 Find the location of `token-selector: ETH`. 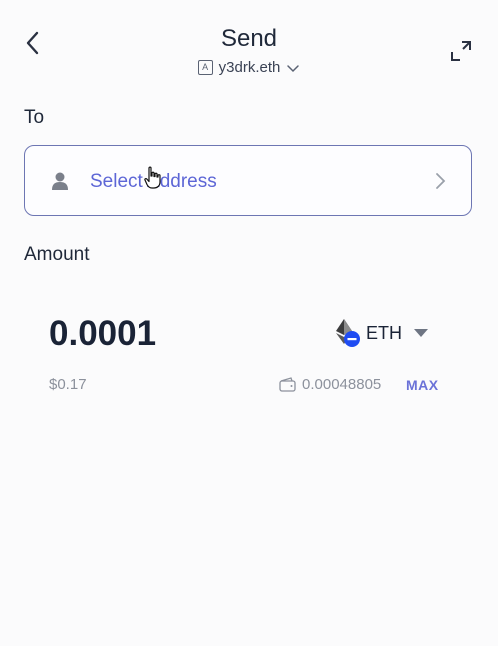

token-selector: ETH is located at coordinates (382, 333).